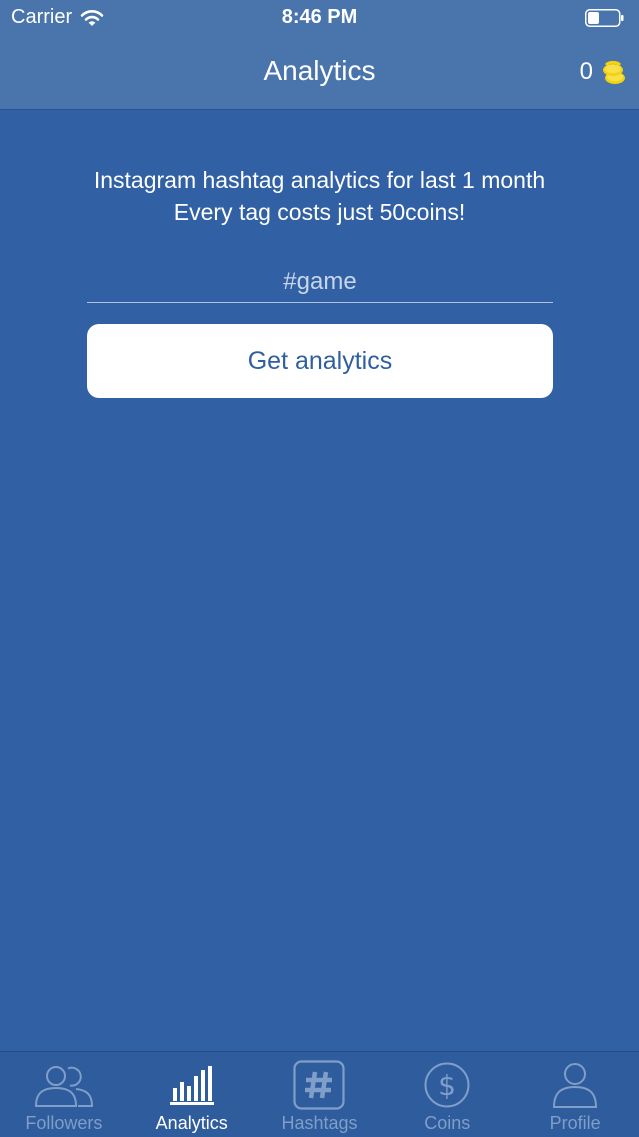  I want to click on coin-balance: 0, so click(603, 72).